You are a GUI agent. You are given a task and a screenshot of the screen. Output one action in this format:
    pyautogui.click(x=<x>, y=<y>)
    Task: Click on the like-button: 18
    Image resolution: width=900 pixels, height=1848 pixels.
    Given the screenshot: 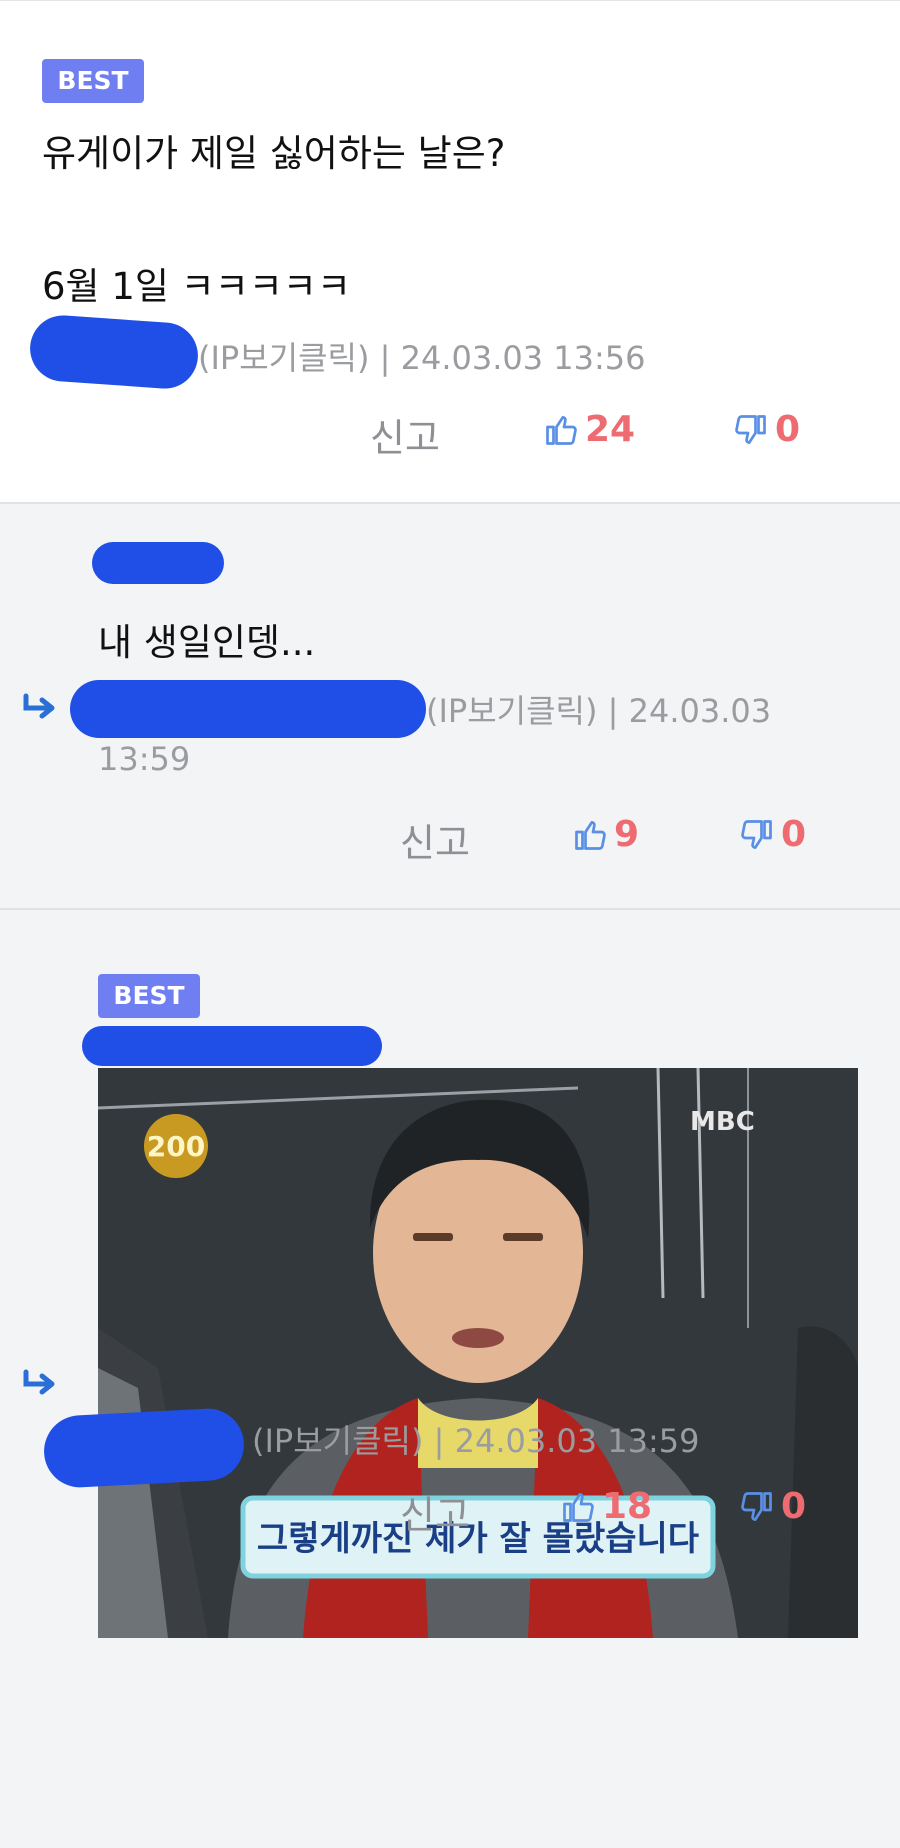 What is the action you would take?
    pyautogui.click(x=606, y=1506)
    